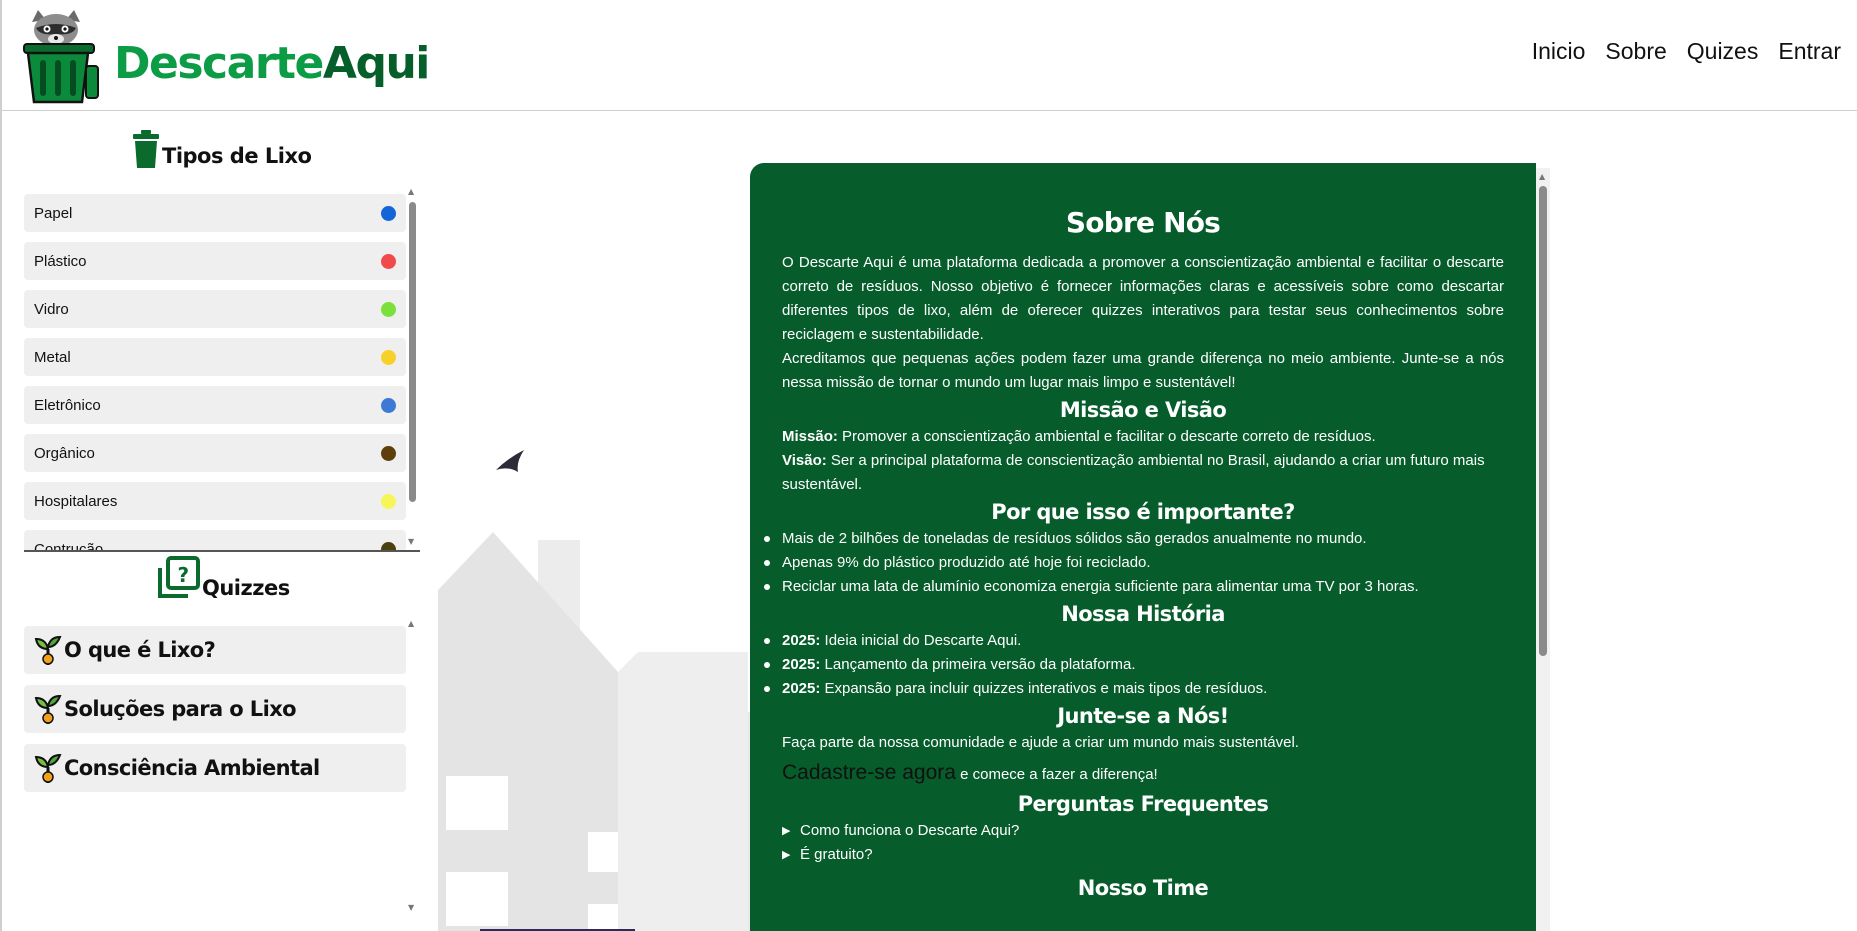  Describe the element at coordinates (1686, 51) in the screenshot. I see `main-nav: Inicio Sobre Quizes Entrar` at that location.